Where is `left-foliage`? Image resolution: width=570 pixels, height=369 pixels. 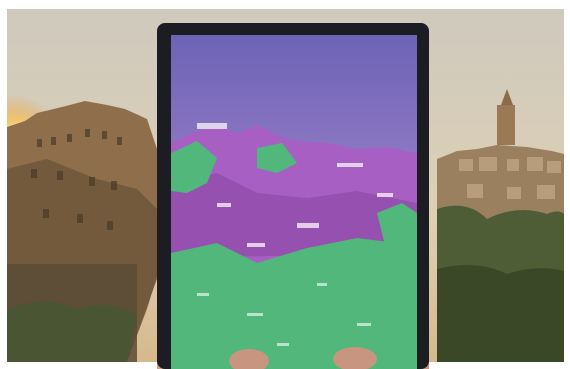
left-foliage is located at coordinates (72, 331).